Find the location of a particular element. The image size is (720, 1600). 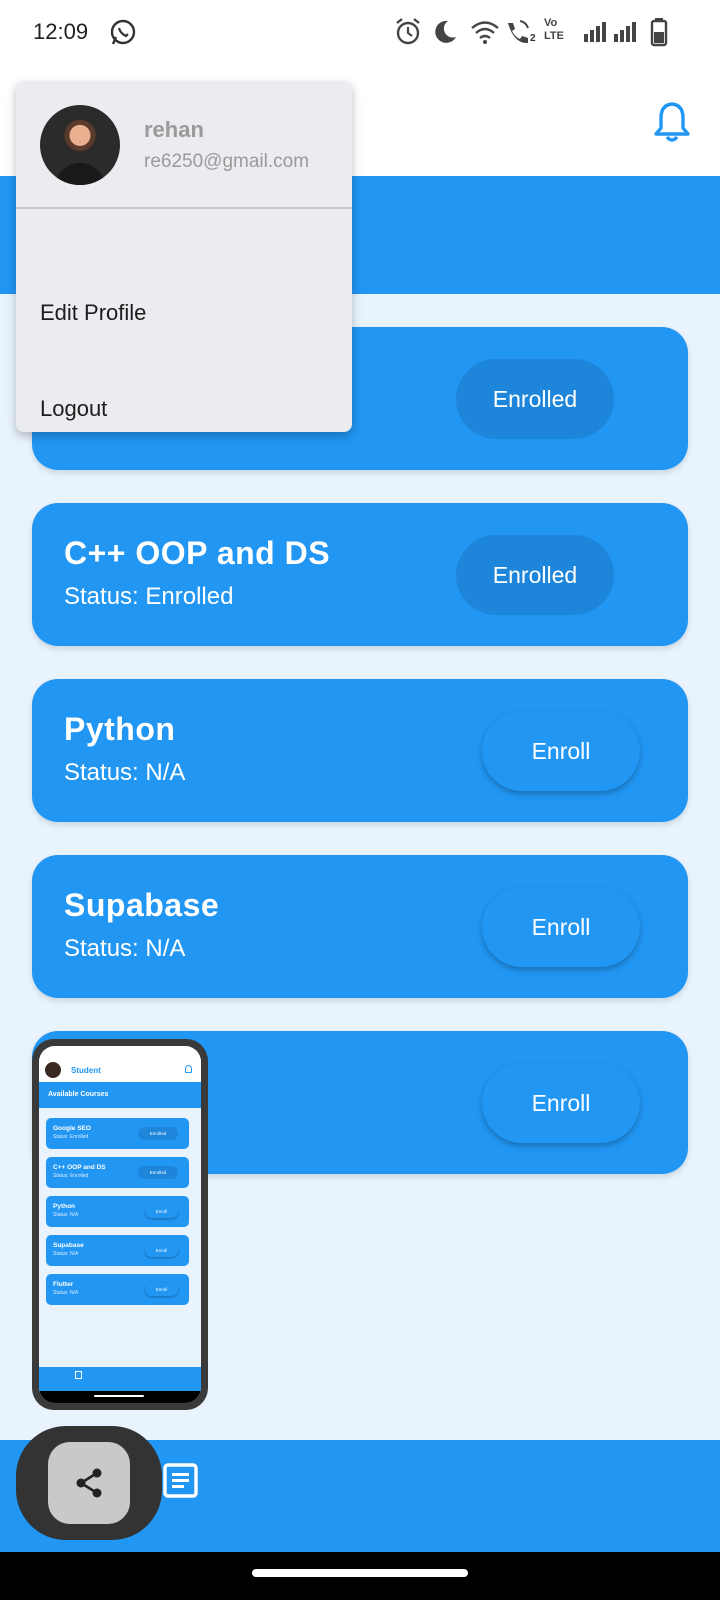

menu-item-edit-profile: Edit Profile is located at coordinates (184, 313).